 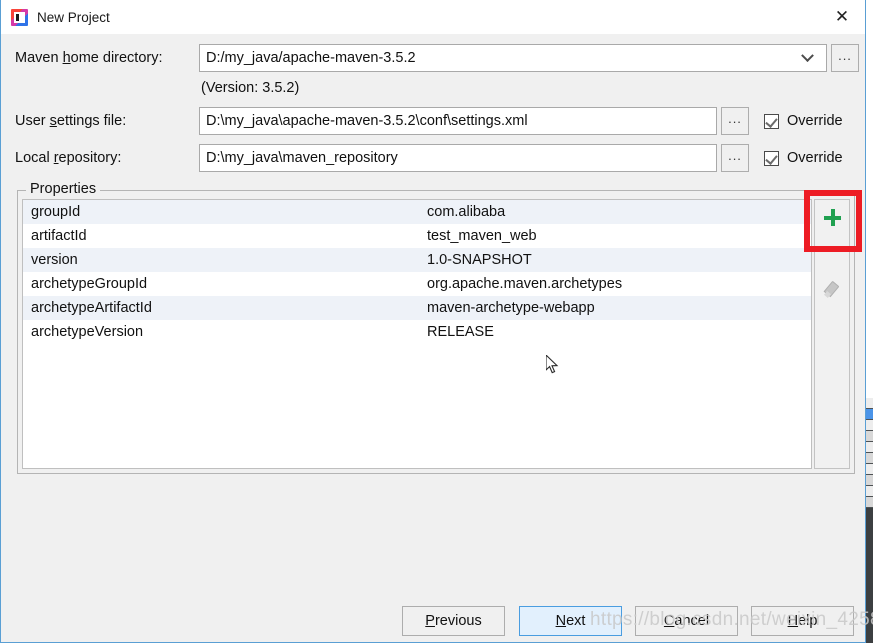 I want to click on maven-home-label-row: Maven home directory:, so click(x=89, y=58).